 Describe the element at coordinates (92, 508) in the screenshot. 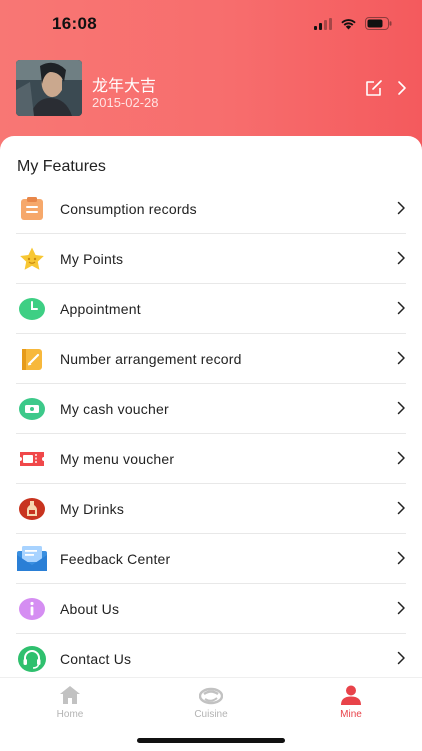

I see `feature-label: My Drinks` at that location.